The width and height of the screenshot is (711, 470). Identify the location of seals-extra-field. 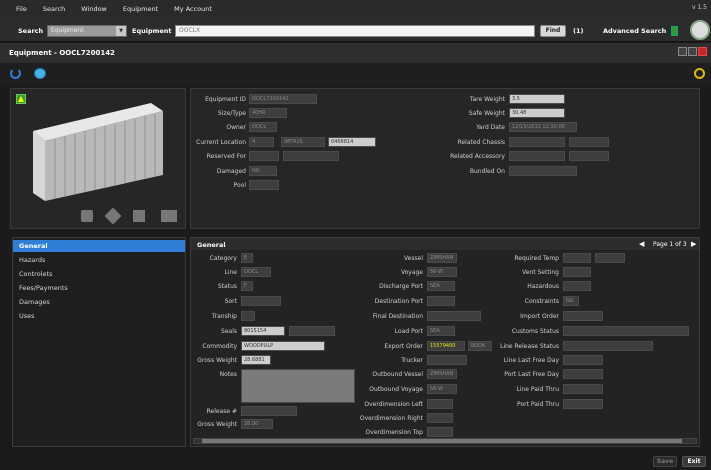
(312, 331).